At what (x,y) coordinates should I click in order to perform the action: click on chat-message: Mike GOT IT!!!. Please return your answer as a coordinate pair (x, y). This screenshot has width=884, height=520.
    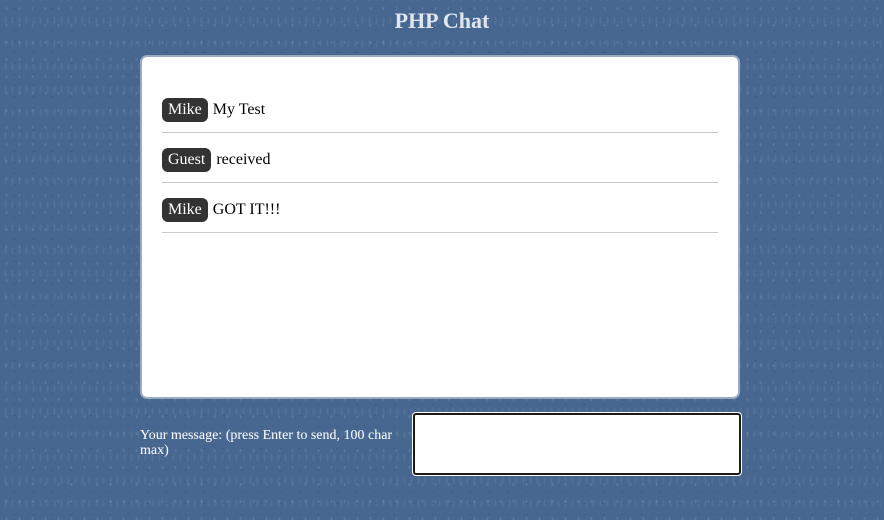
    Looking at the image, I should click on (440, 215).